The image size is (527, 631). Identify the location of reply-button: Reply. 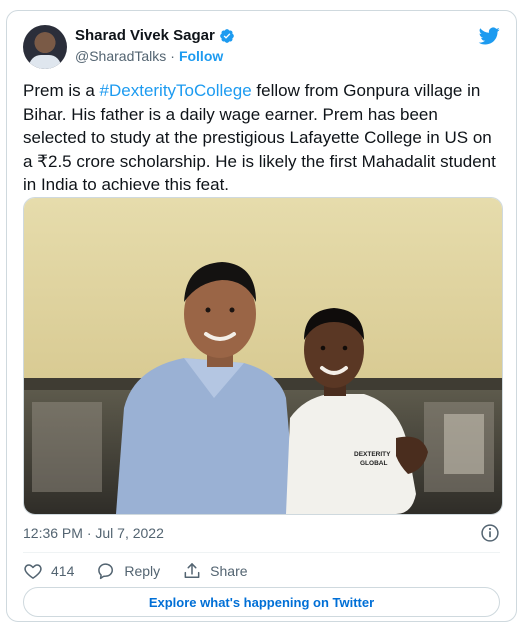
(128, 571).